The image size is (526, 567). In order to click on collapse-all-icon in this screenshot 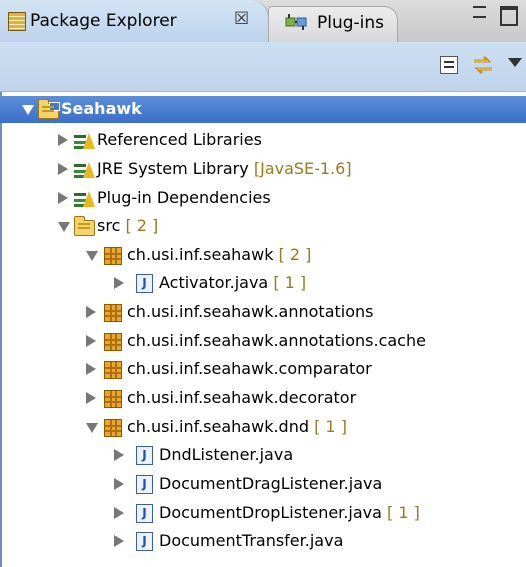, I will do `click(449, 65)`.